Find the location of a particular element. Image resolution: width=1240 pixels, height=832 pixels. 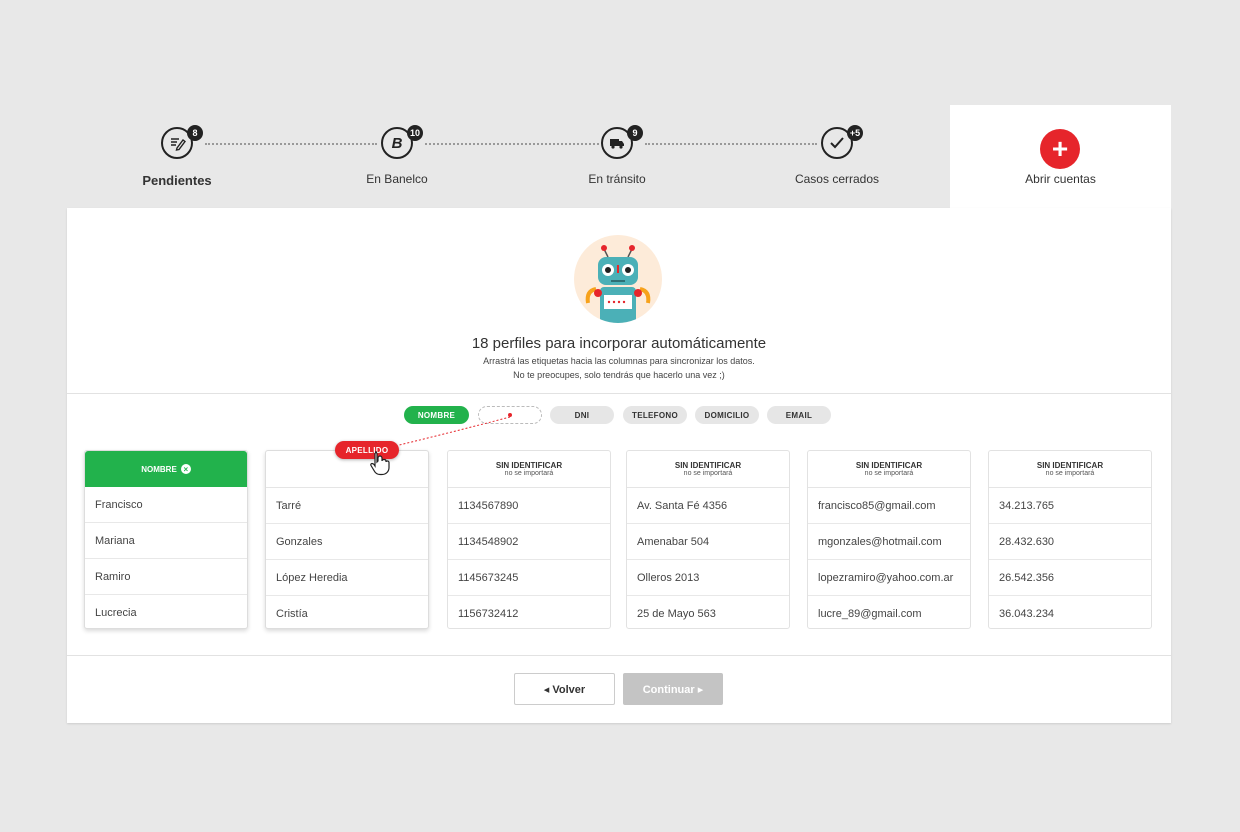

table-cell: Tarré is located at coordinates (347, 506).